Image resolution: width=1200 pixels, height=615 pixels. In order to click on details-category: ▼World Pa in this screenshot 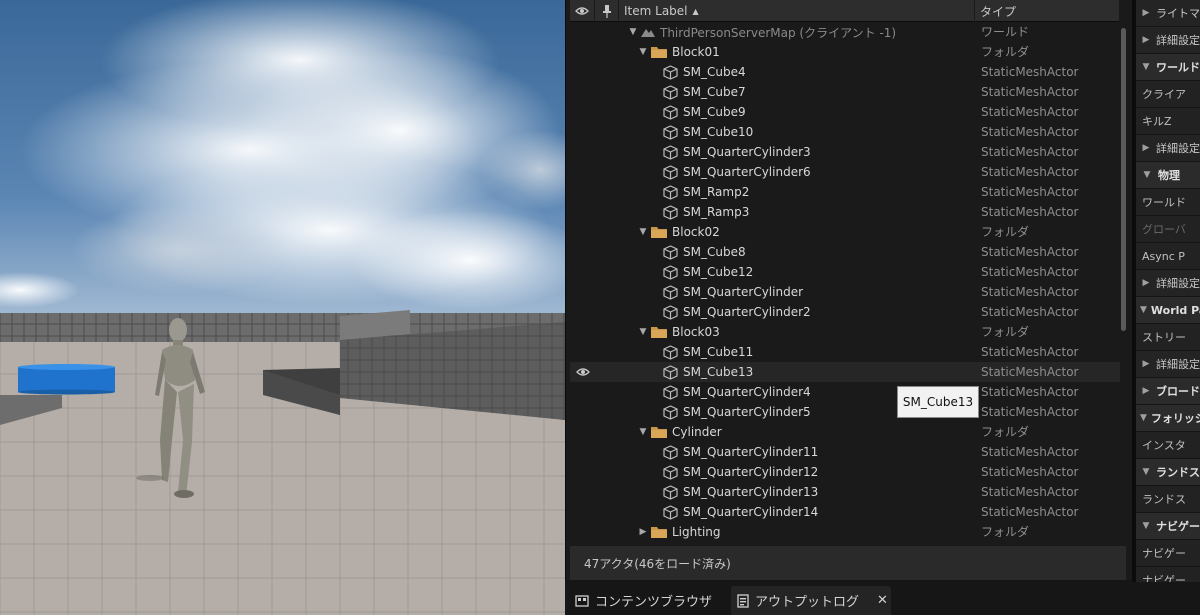, I will do `click(1168, 310)`.